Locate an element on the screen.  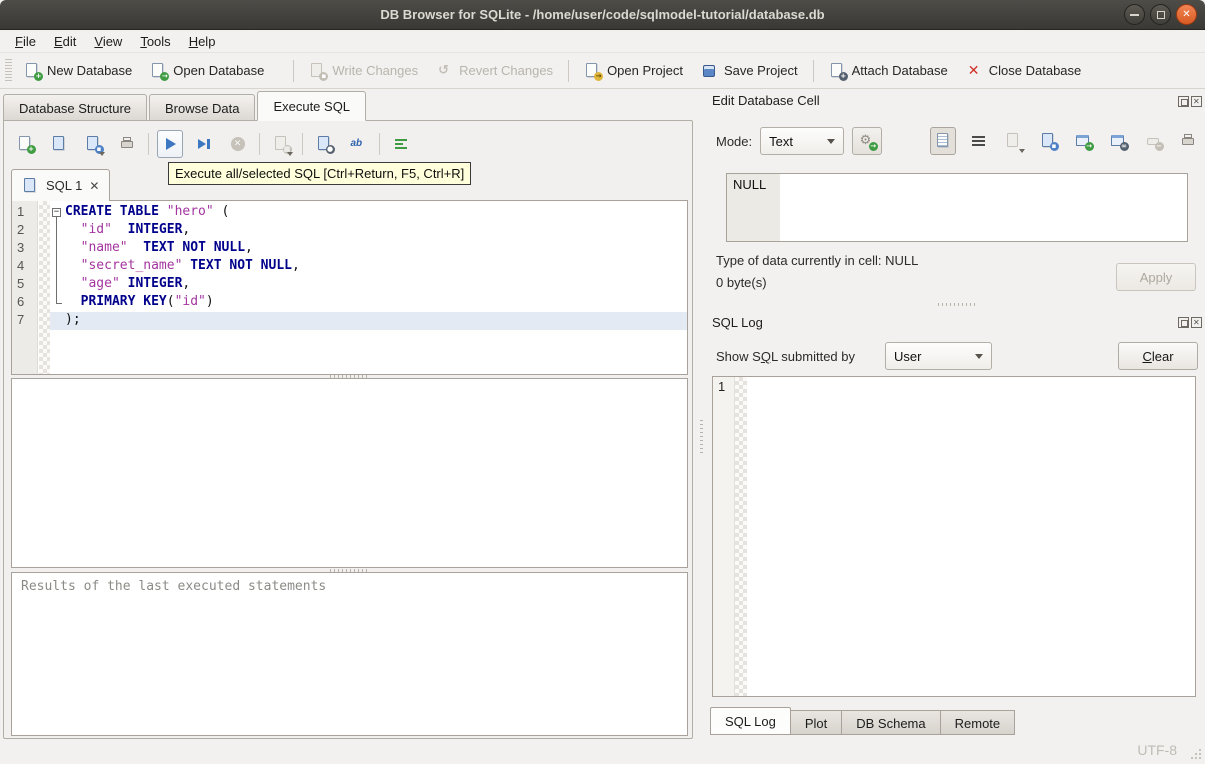
tab-execute-sql: Execute SQL is located at coordinates (312, 106).